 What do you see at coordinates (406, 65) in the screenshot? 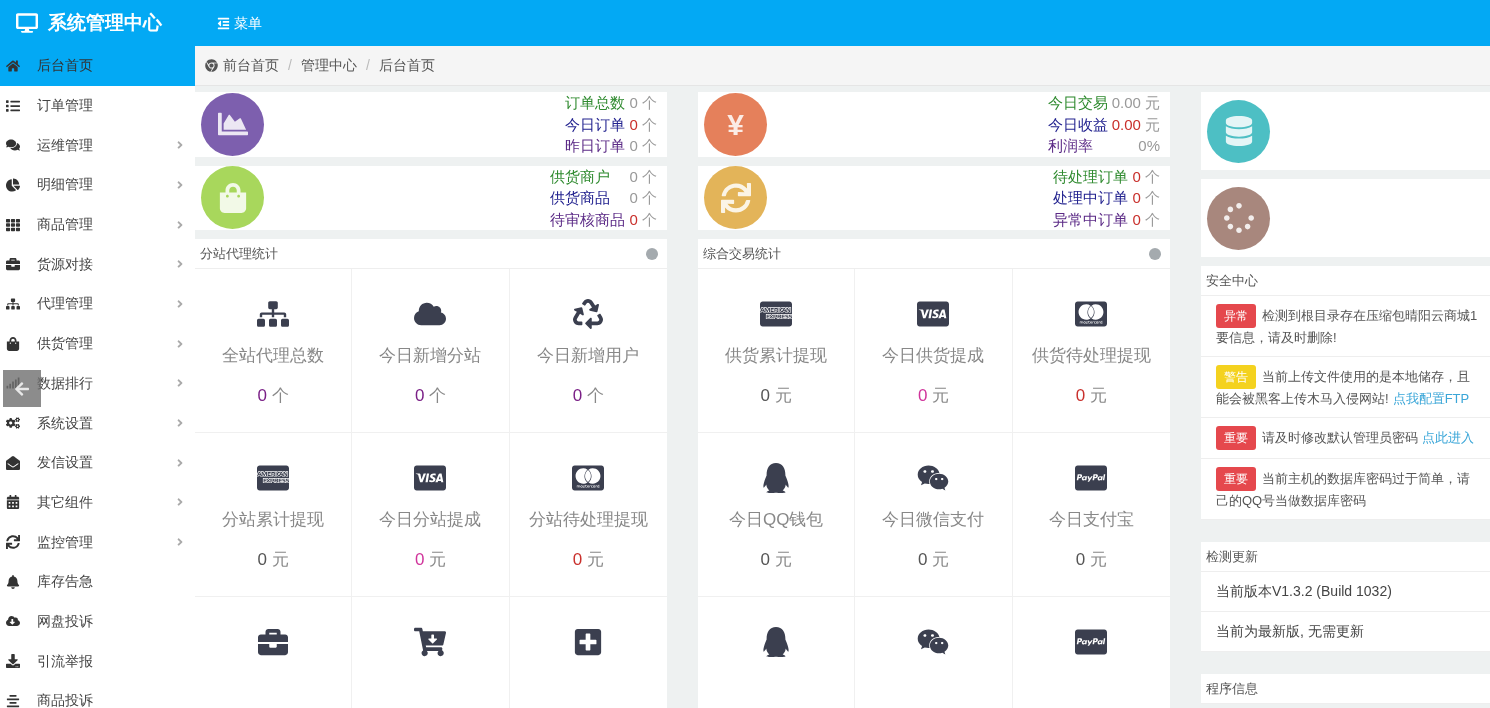
I see `breadcrumb-link: 后台首页` at bounding box center [406, 65].